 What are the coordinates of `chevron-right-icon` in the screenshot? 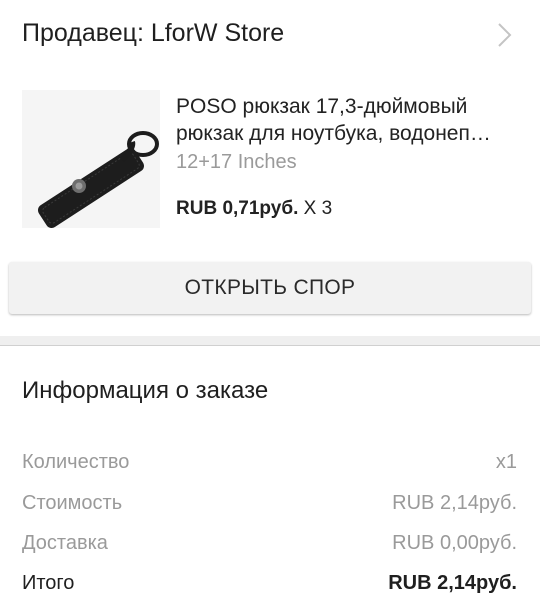 It's located at (505, 35).